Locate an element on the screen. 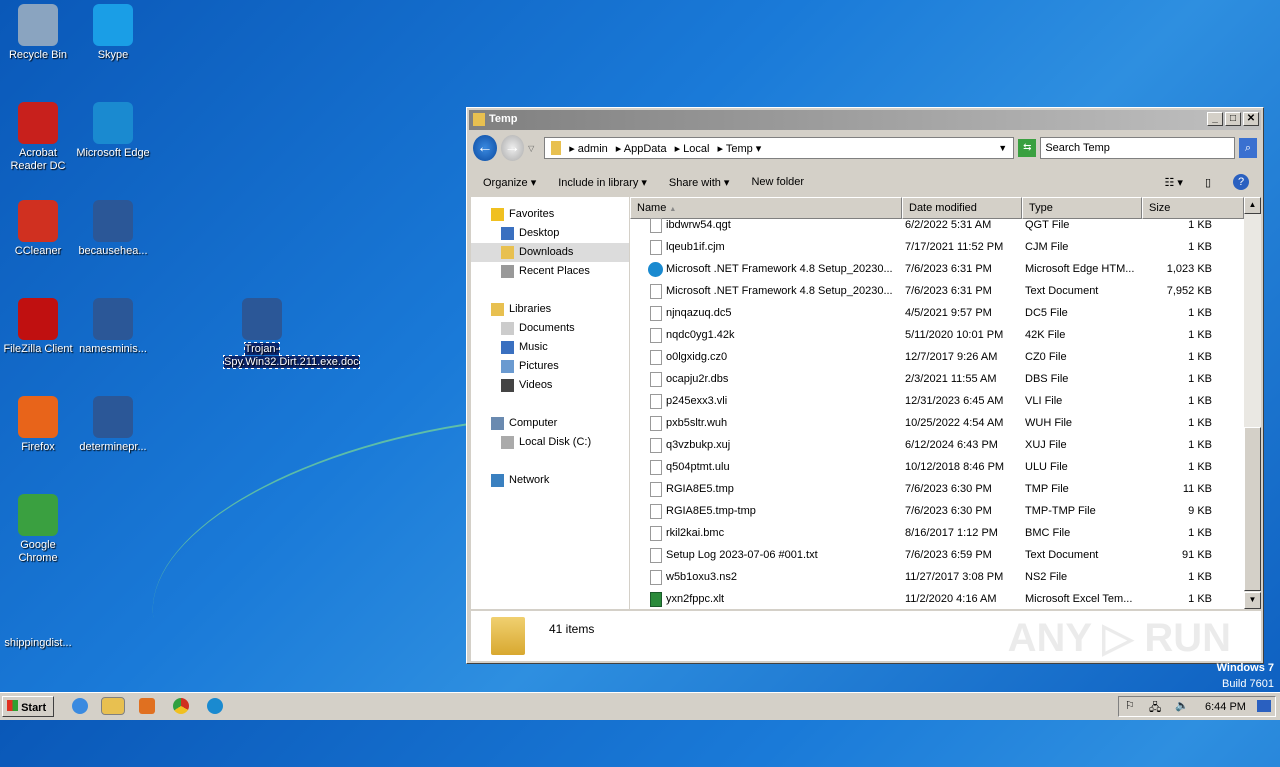 This screenshot has width=1280, height=767. nav-item-computer: Computer is located at coordinates (550, 423).